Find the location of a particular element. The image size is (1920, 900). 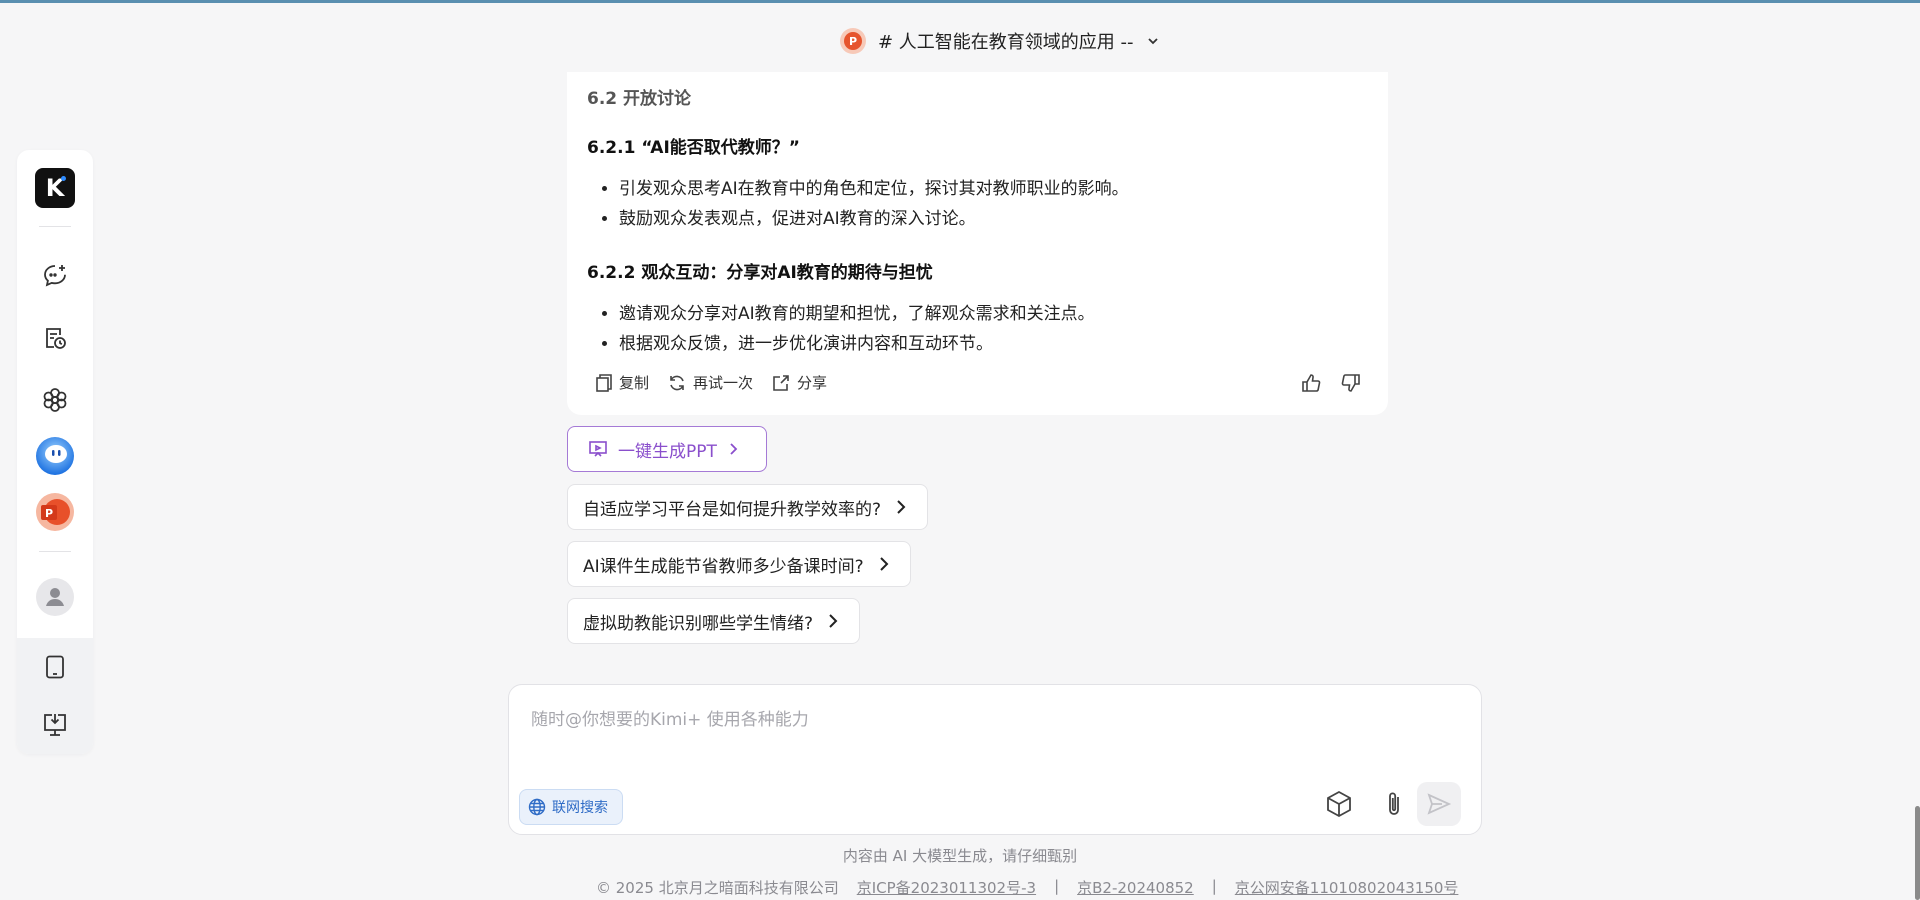

tablet-icon is located at coordinates (55, 667).